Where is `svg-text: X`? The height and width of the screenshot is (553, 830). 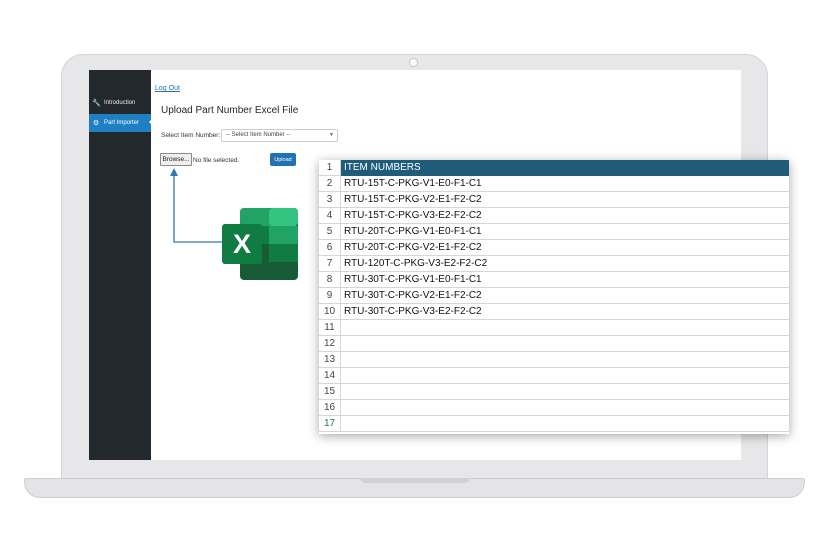 svg-text: X is located at coordinates (242, 244).